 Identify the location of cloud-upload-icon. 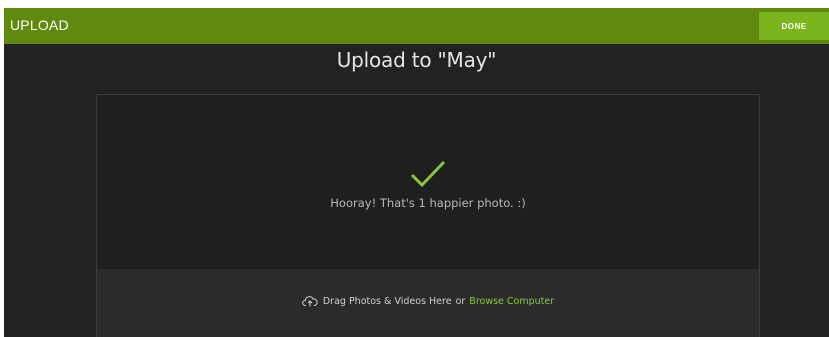
(310, 301).